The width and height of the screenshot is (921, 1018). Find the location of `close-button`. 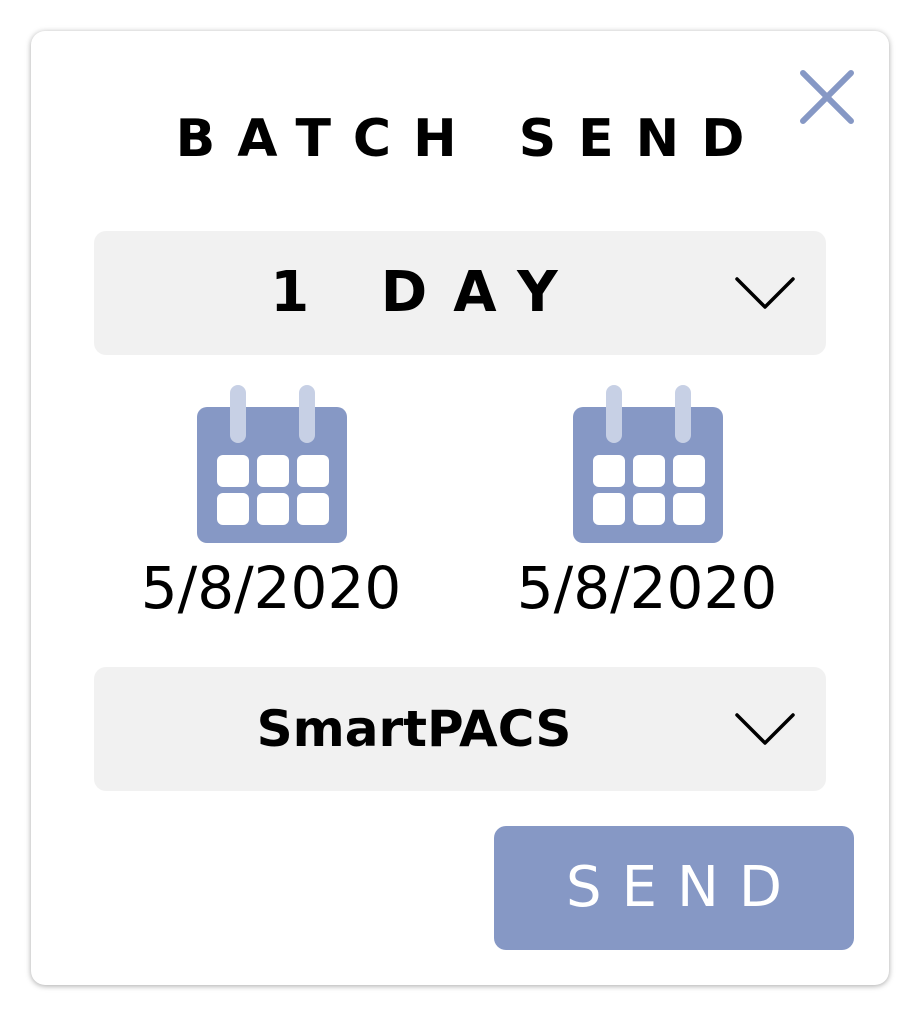

close-button is located at coordinates (827, 97).